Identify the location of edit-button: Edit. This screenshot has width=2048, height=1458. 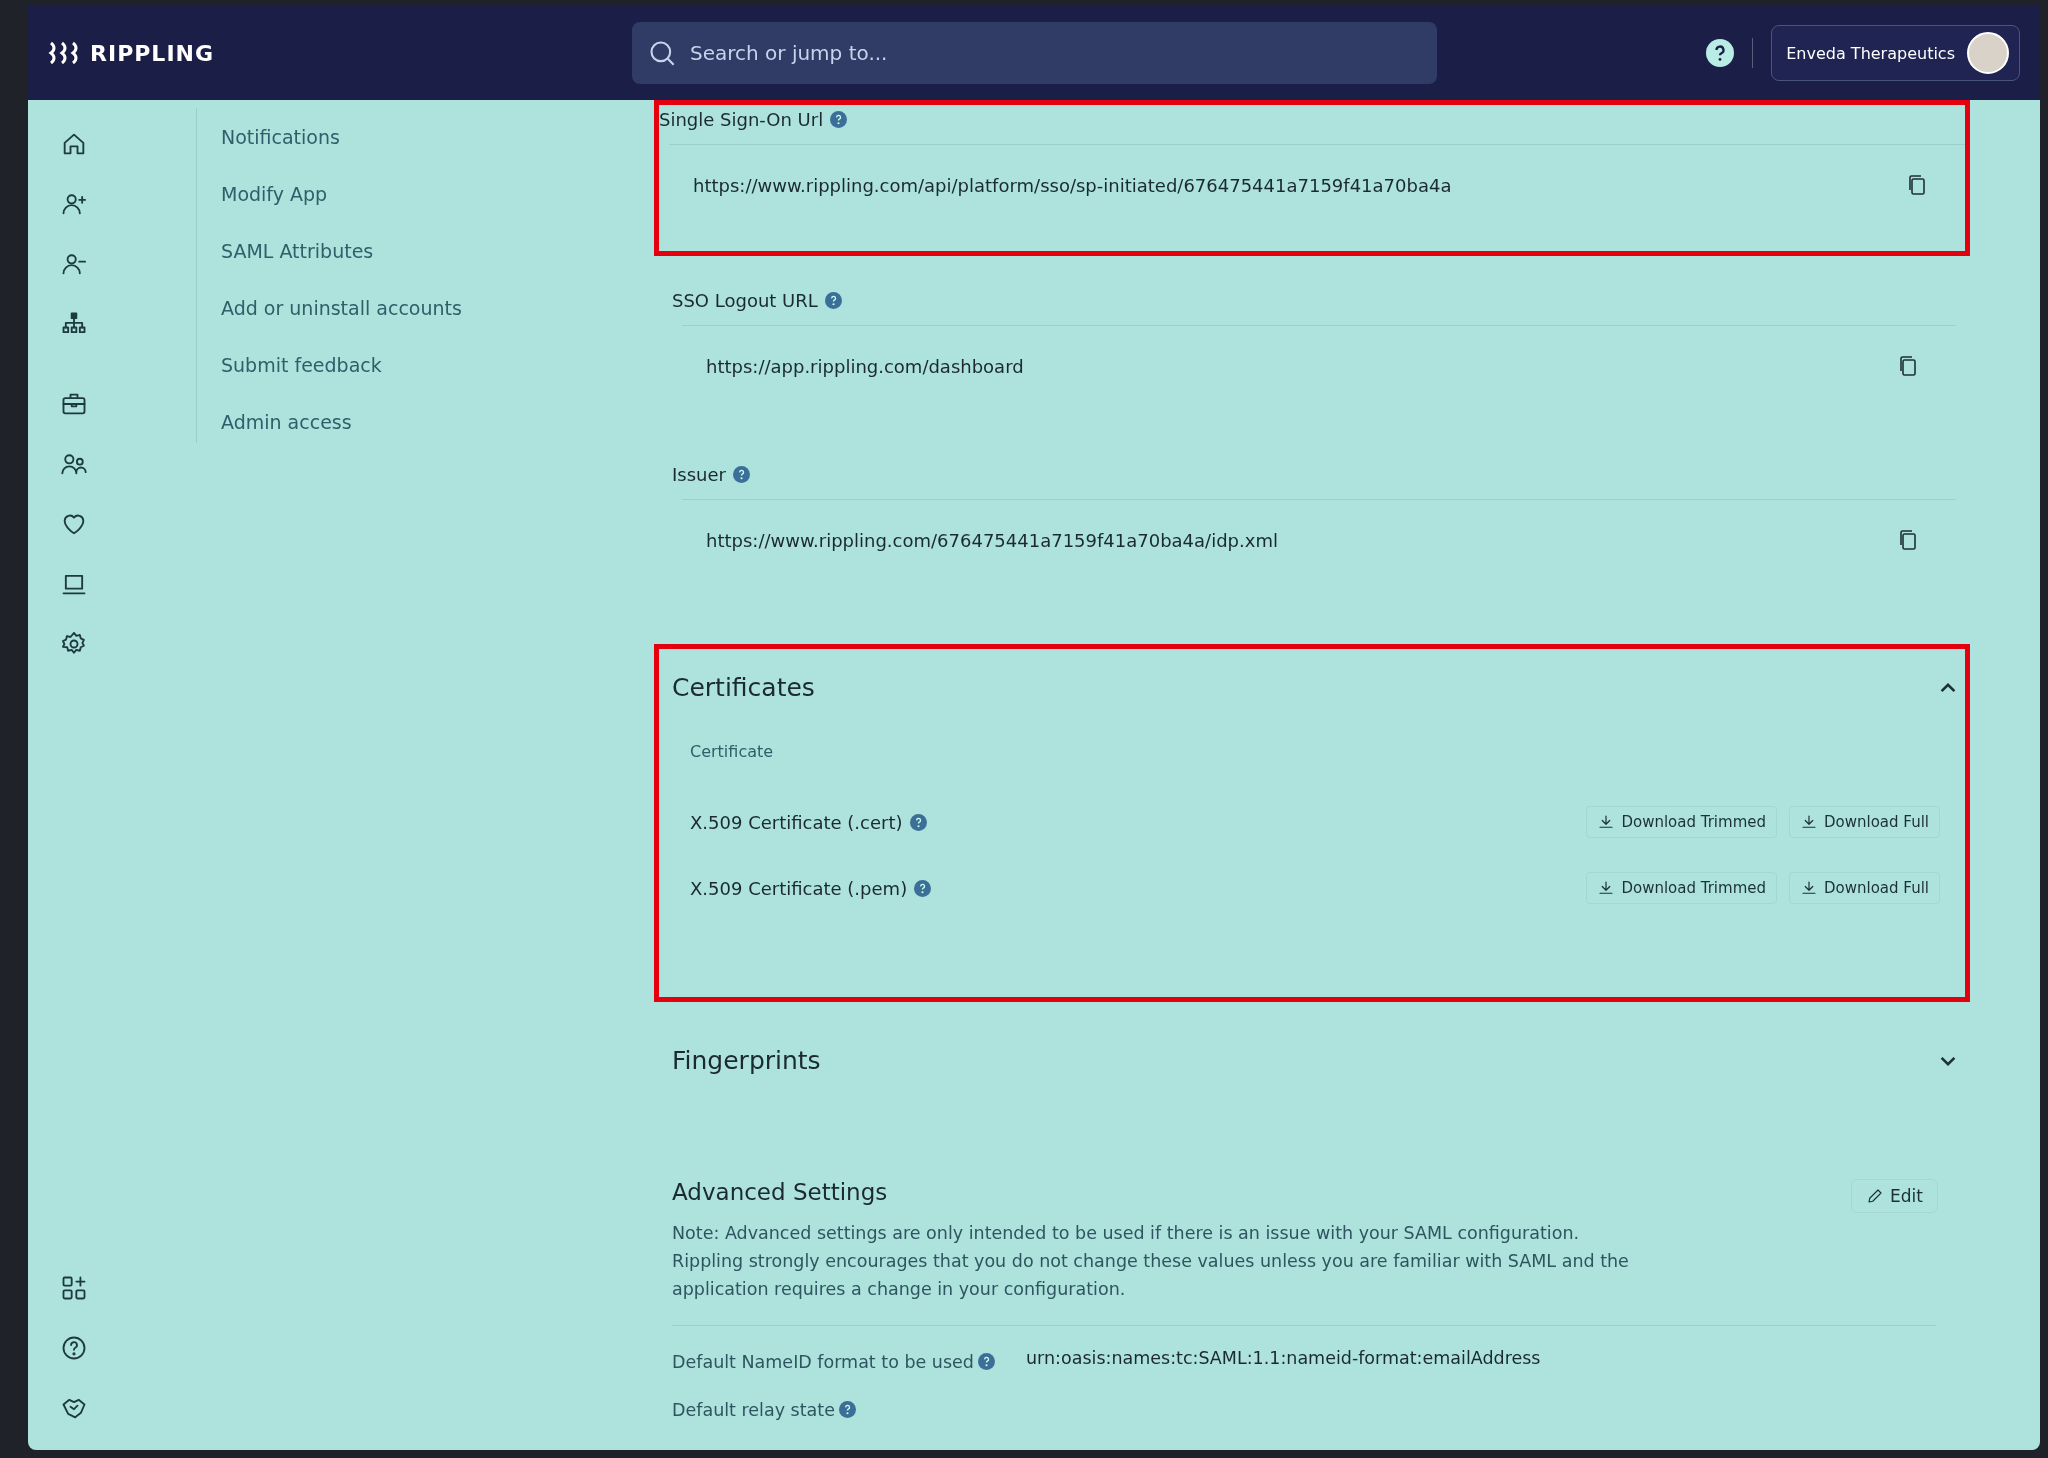
(1894, 1196).